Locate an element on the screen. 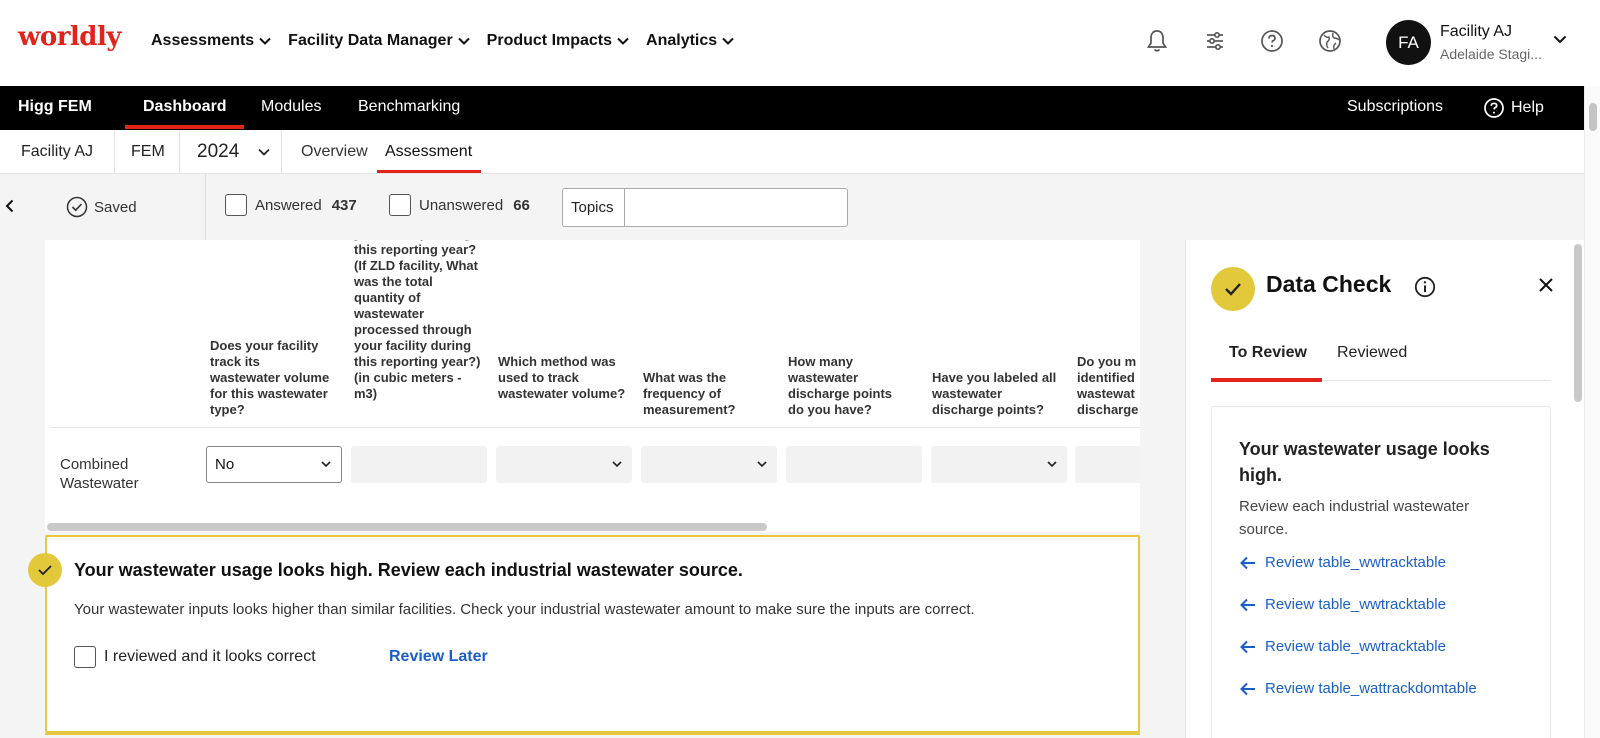  topics-input is located at coordinates (736, 207).